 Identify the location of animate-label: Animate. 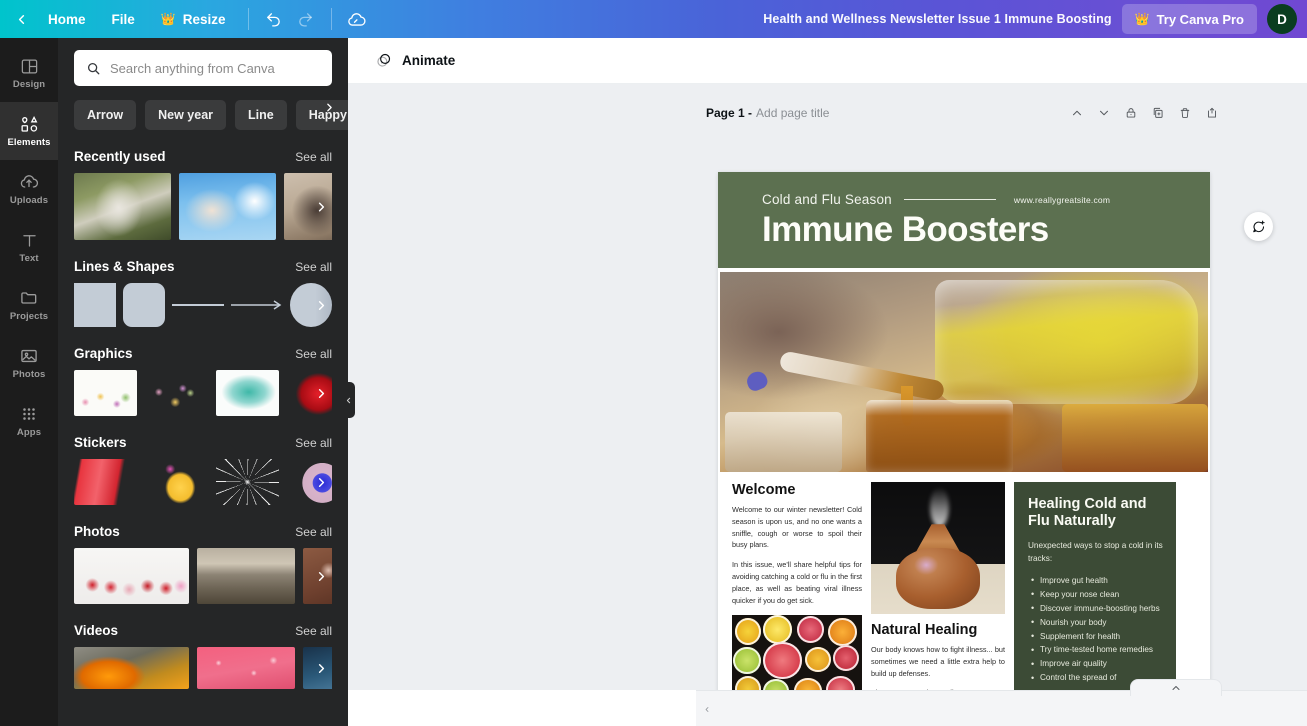
(429, 60).